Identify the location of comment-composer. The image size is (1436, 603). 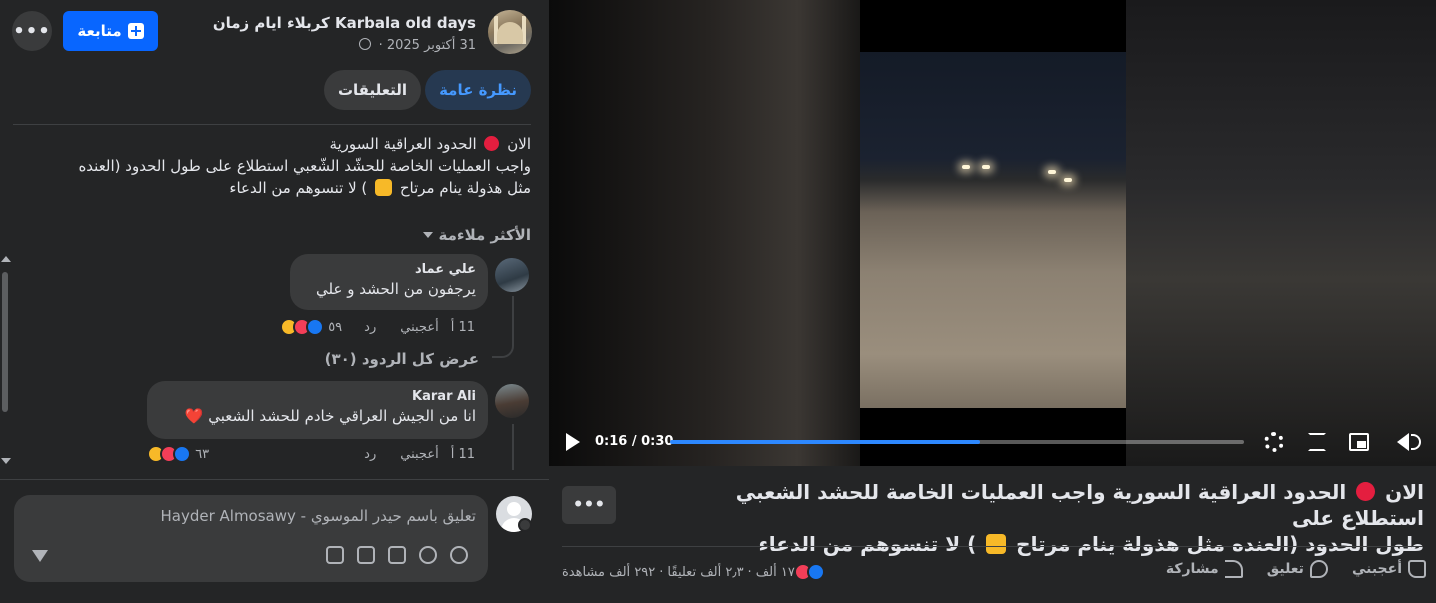
(251, 538).